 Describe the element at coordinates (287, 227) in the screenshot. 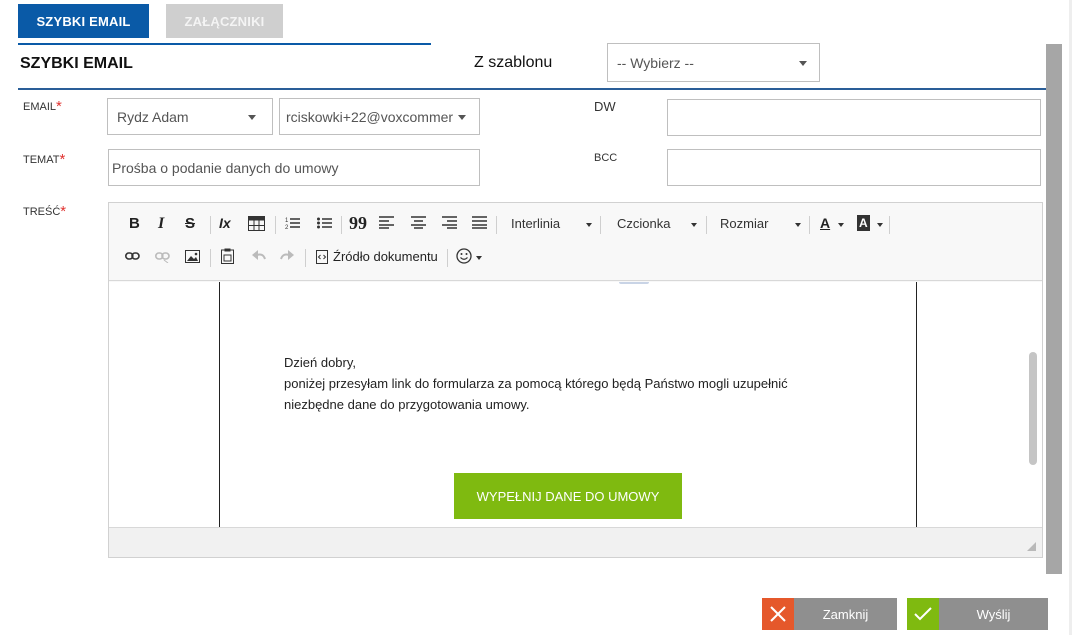

I see `svg-text: 2` at that location.